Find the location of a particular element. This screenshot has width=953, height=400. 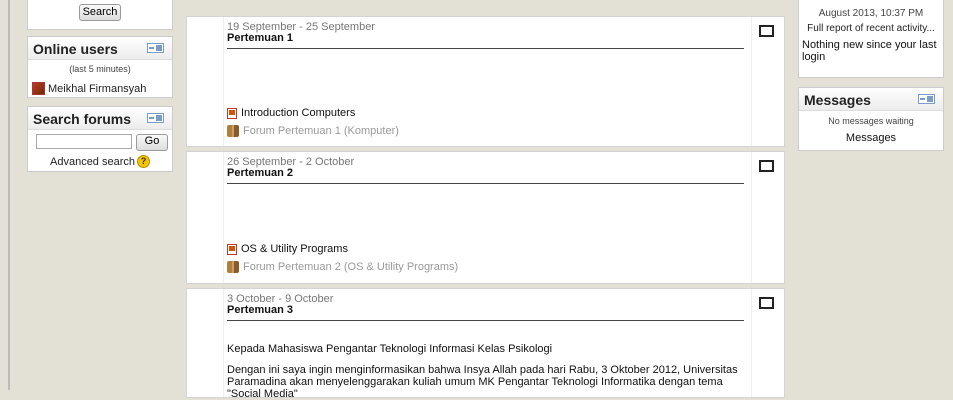

search-courses-block: Search is located at coordinates (100, 15).